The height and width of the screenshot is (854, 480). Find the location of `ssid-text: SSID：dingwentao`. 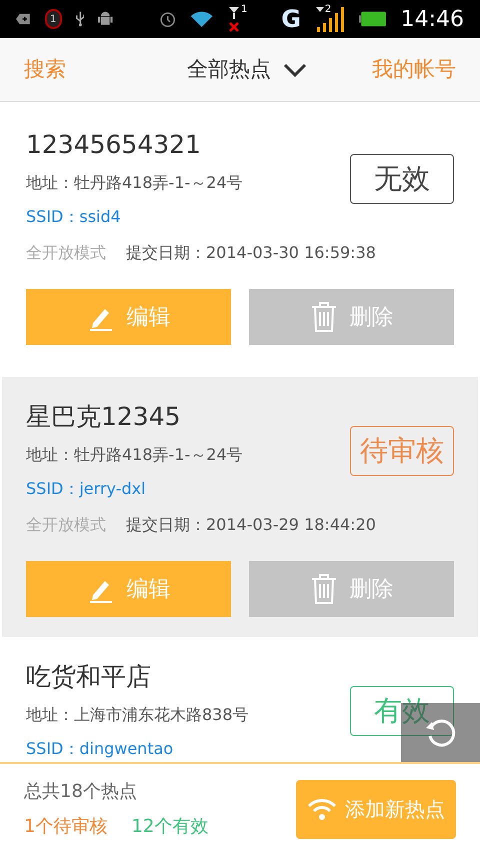

ssid-text: SSID：dingwentao is located at coordinates (100, 749).